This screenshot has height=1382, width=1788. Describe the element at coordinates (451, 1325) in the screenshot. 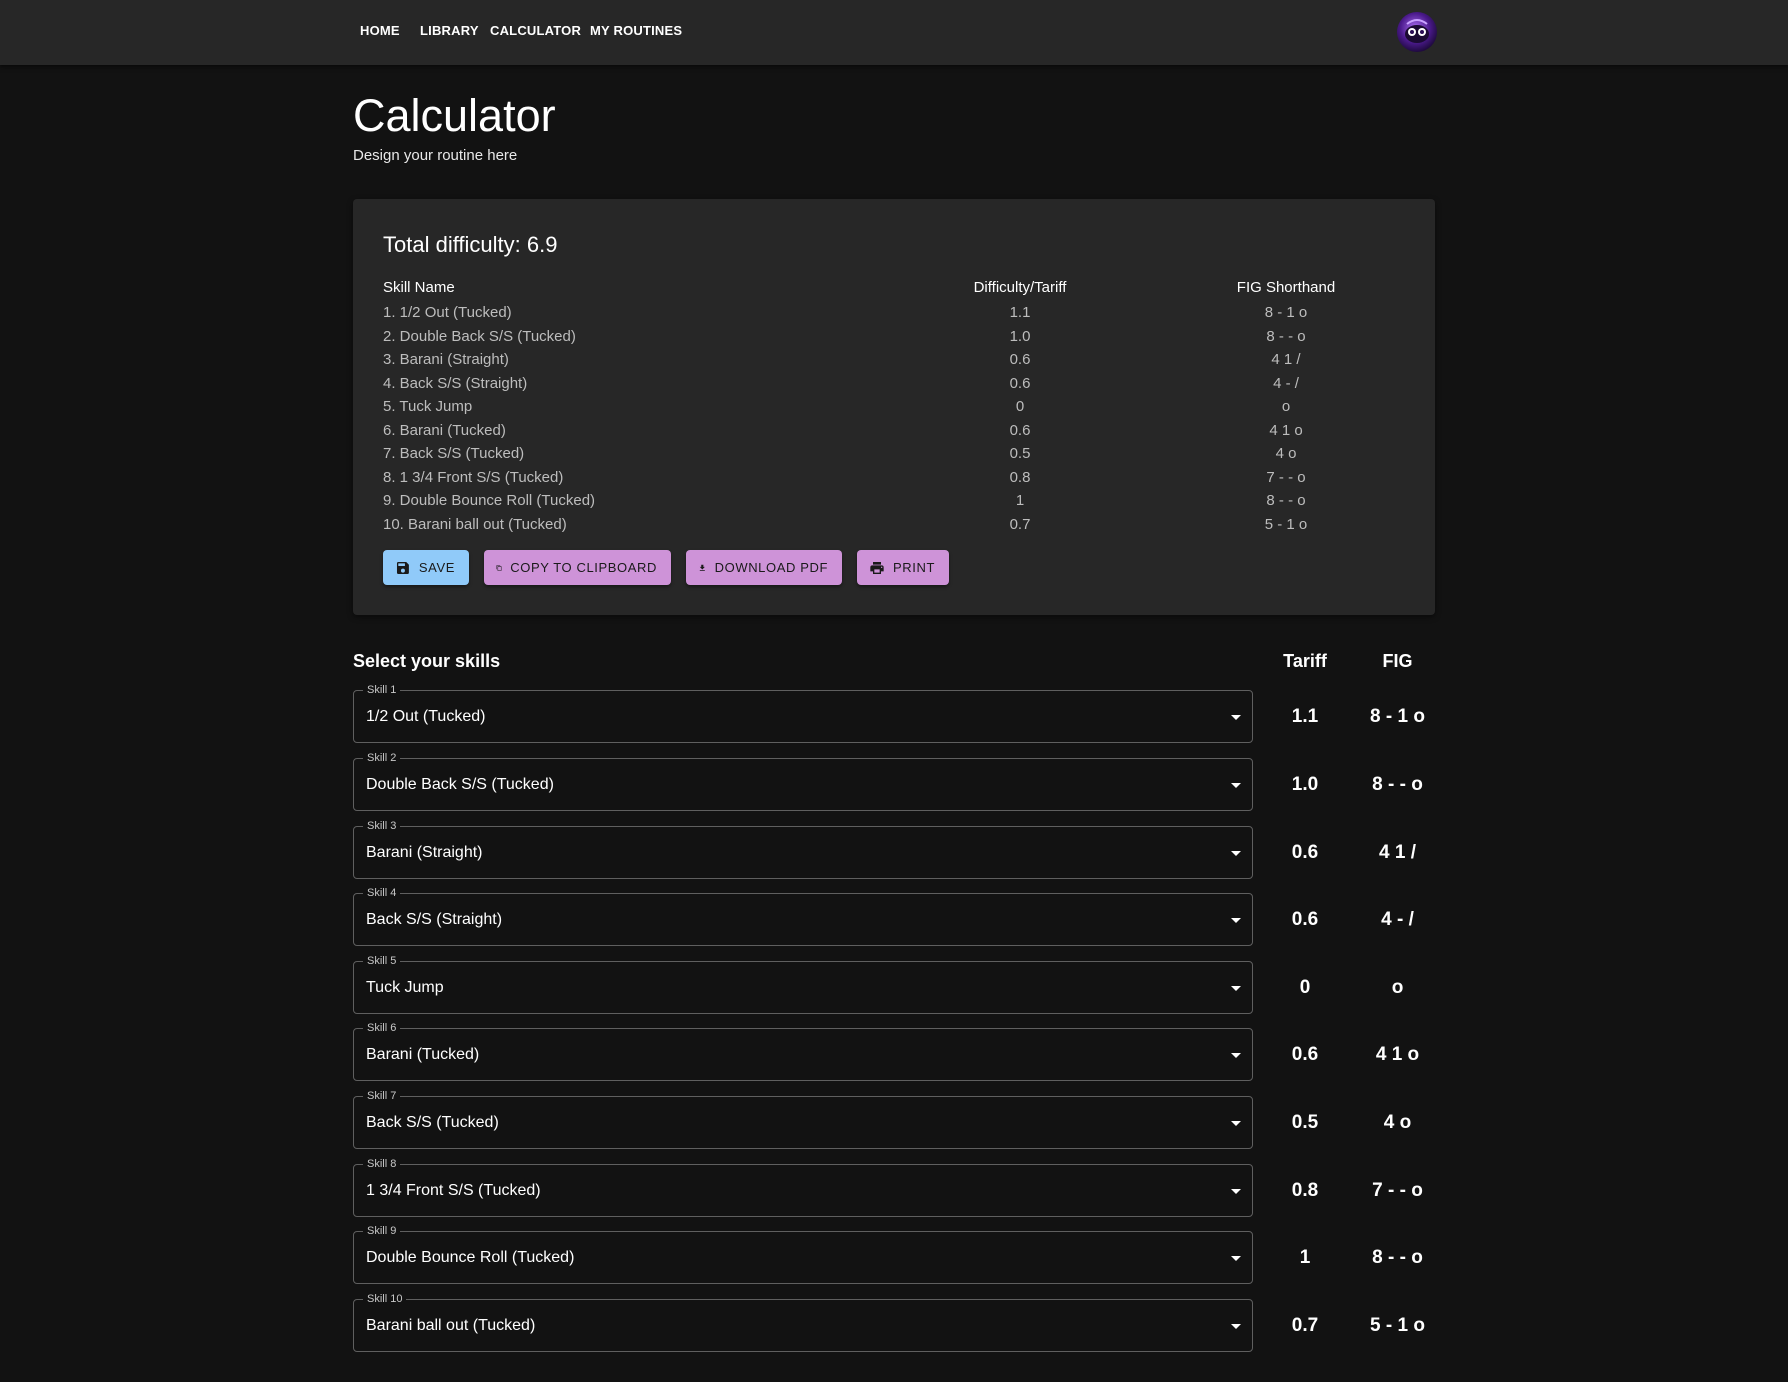

I see `skill-select-value: Barani ball out (Tucked)` at that location.